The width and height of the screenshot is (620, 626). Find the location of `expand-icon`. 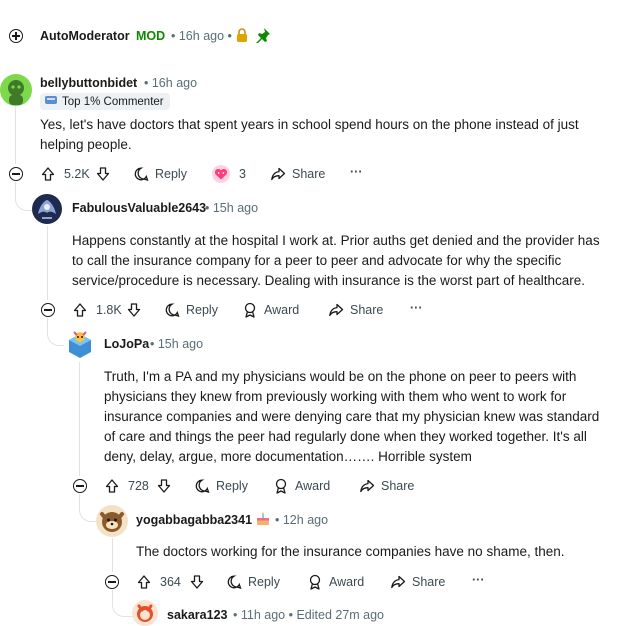

expand-icon is located at coordinates (16, 36).